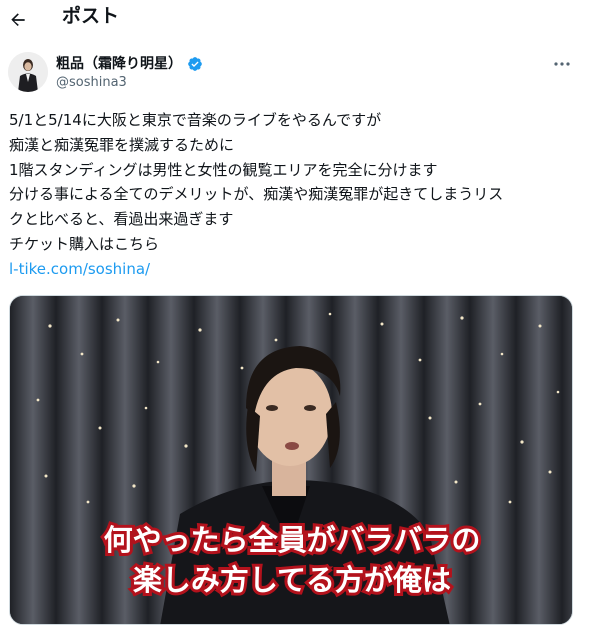  What do you see at coordinates (84, 243) in the screenshot?
I see `tweet-line: チケット購入はこちら` at bounding box center [84, 243].